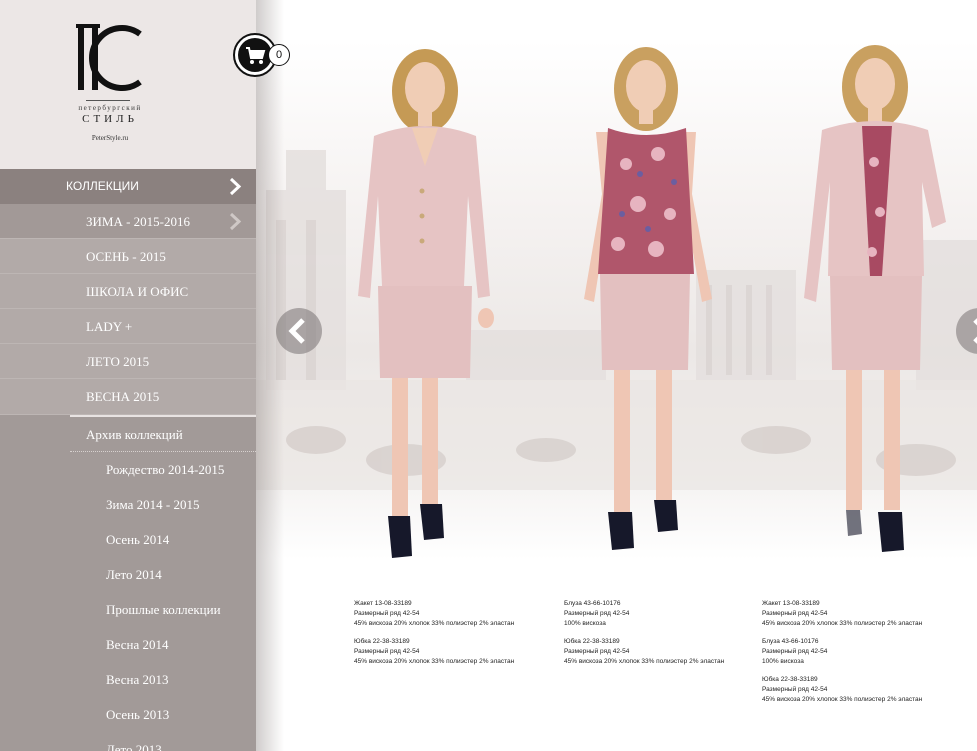 The width and height of the screenshot is (977, 751). I want to click on logo-url: PeterStyle.ru, so click(110, 138).